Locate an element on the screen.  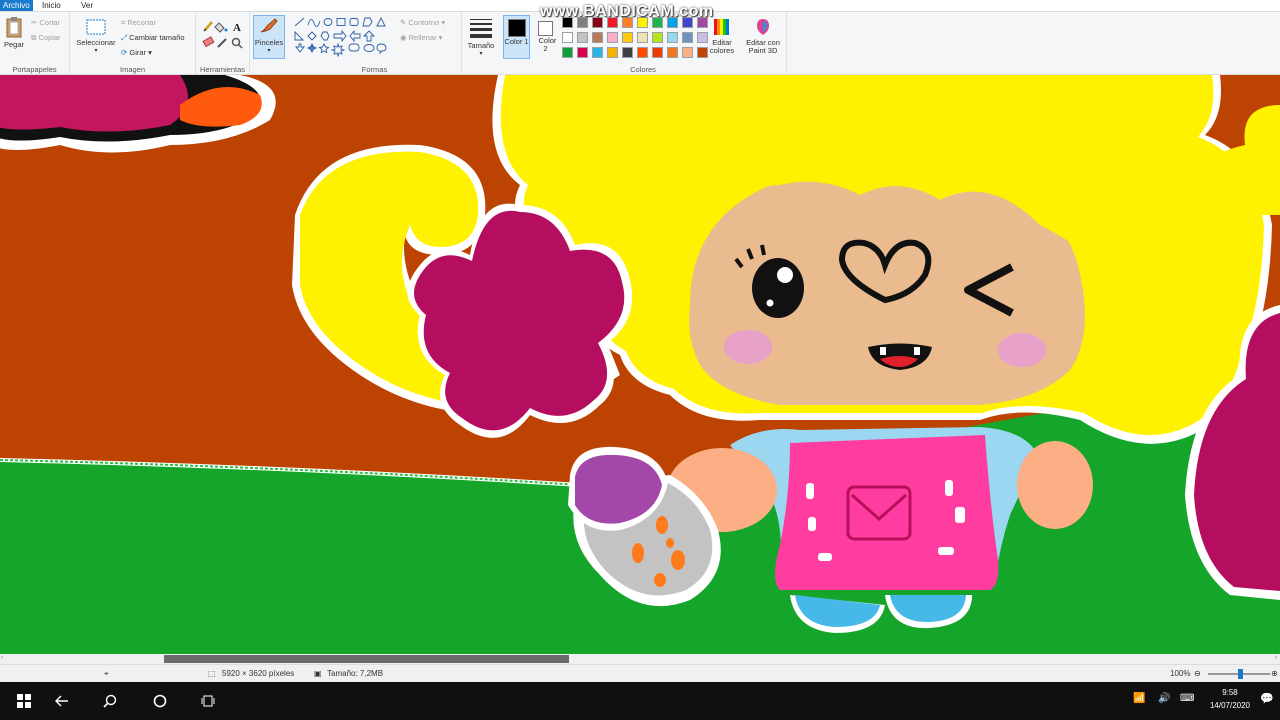
back-button is located at coordinates (62, 701).